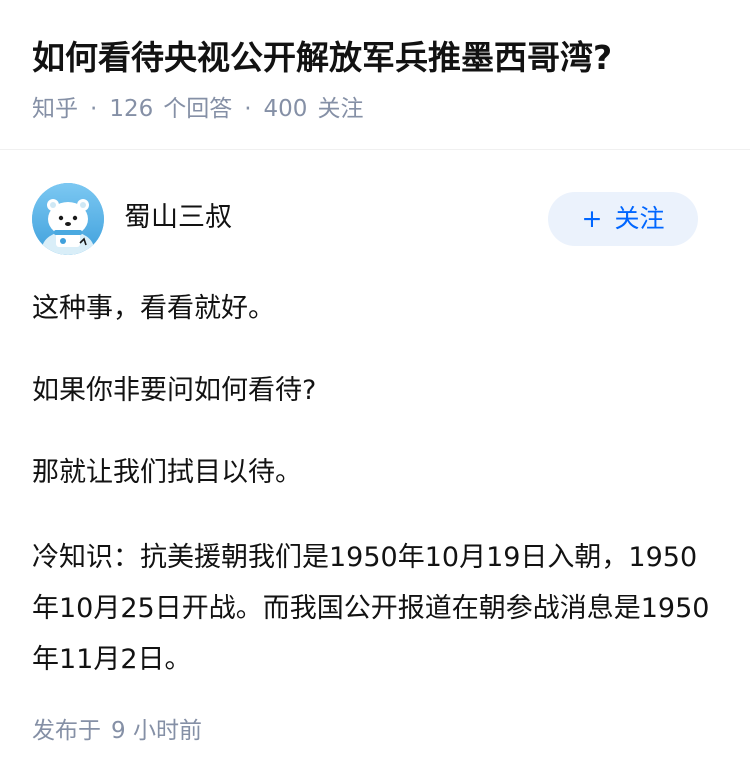  I want to click on answer-count: 126, so click(131, 109).